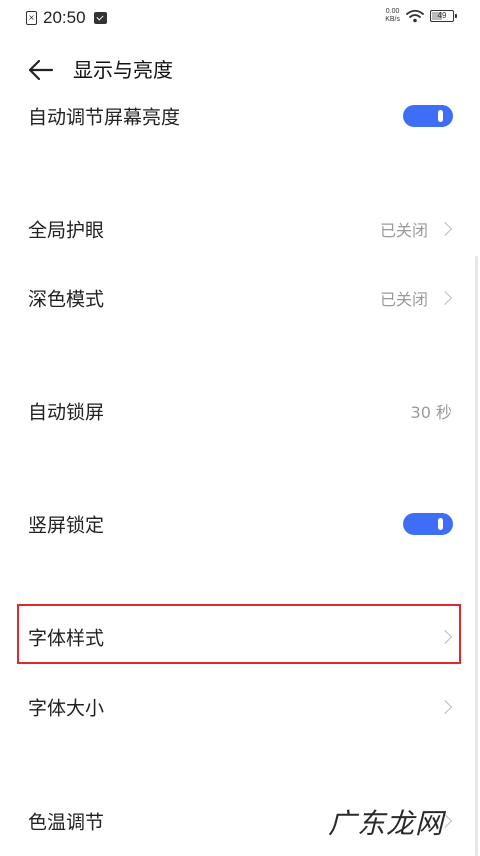  I want to click on back-arrow-icon, so click(41, 70).